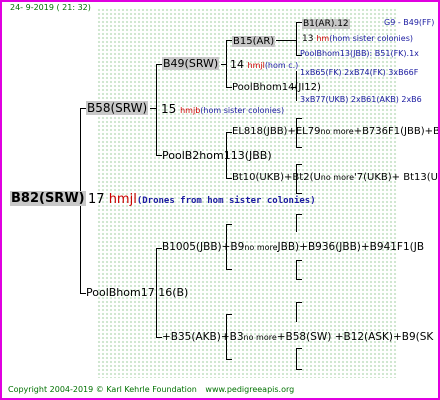 The image size is (440, 400). I want to click on ssss-id: B1(AR).12, so click(326, 24).